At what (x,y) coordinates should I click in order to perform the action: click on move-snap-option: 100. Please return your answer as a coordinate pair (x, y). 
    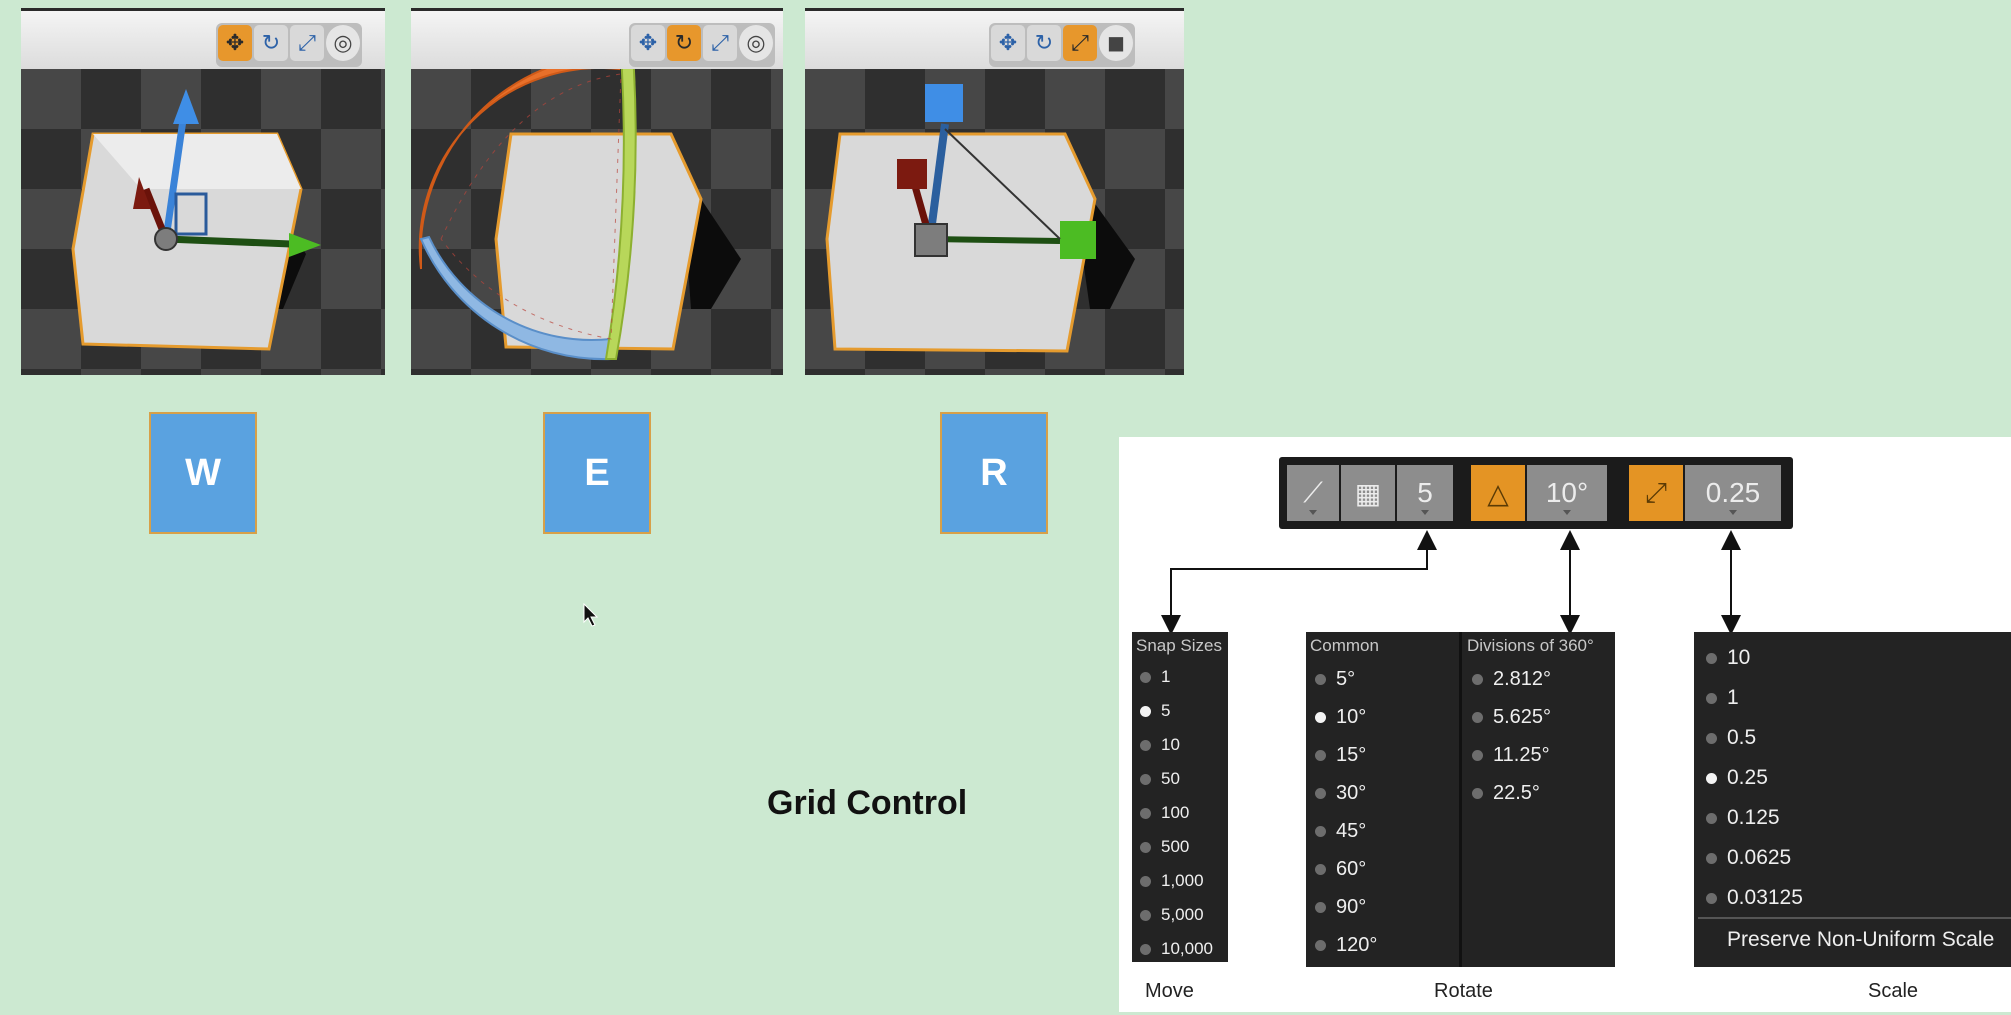
    Looking at the image, I should click on (1180, 813).